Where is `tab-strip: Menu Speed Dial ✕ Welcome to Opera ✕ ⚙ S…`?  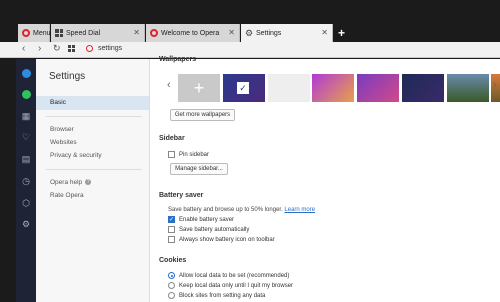 tab-strip: Menu Speed Dial ✕ Welcome to Opera ✕ ⚙ S… is located at coordinates (250, 30).